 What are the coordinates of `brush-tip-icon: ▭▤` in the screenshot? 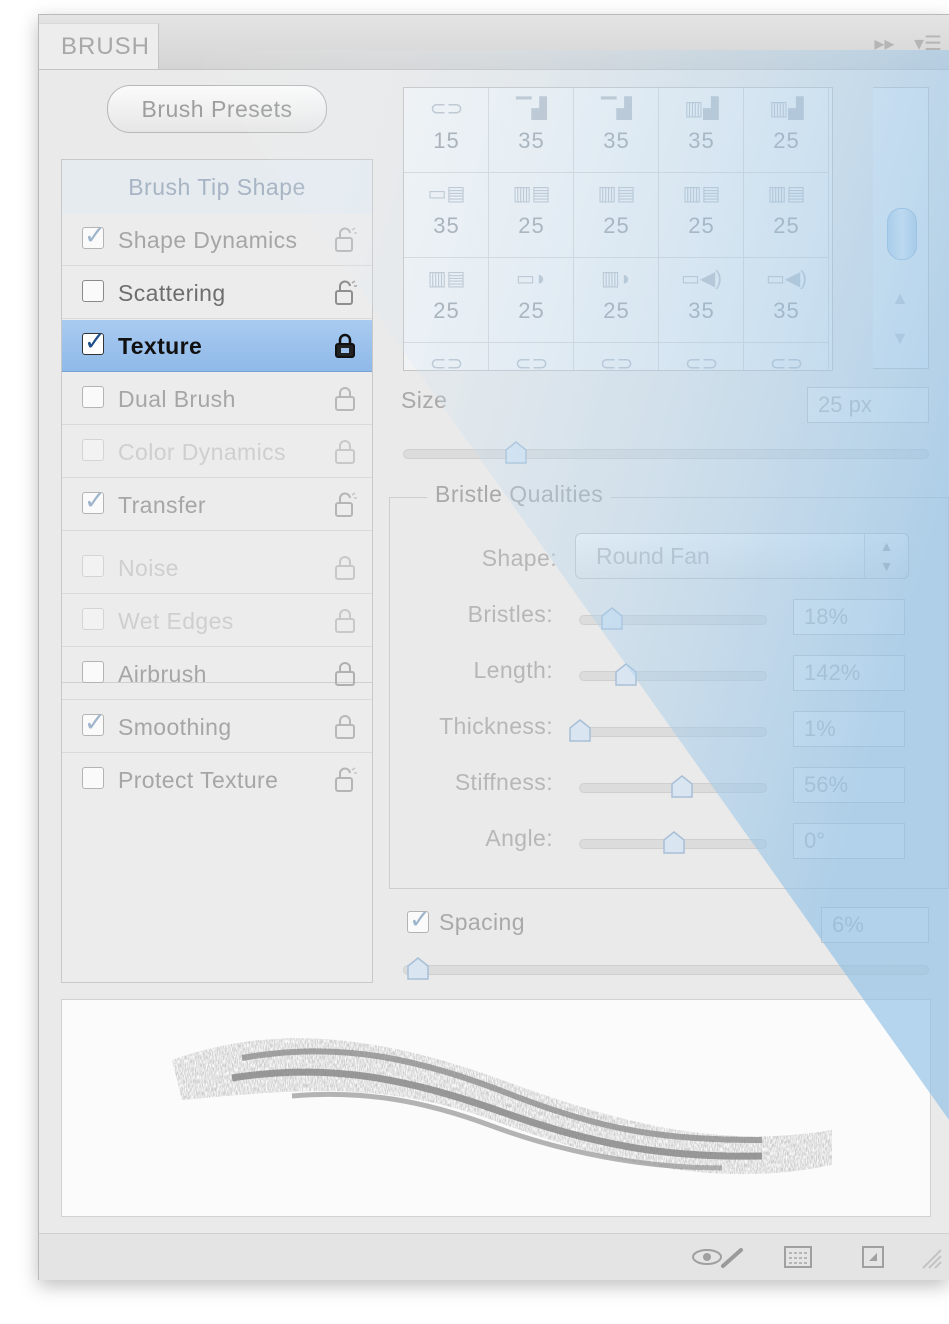 It's located at (446, 194).